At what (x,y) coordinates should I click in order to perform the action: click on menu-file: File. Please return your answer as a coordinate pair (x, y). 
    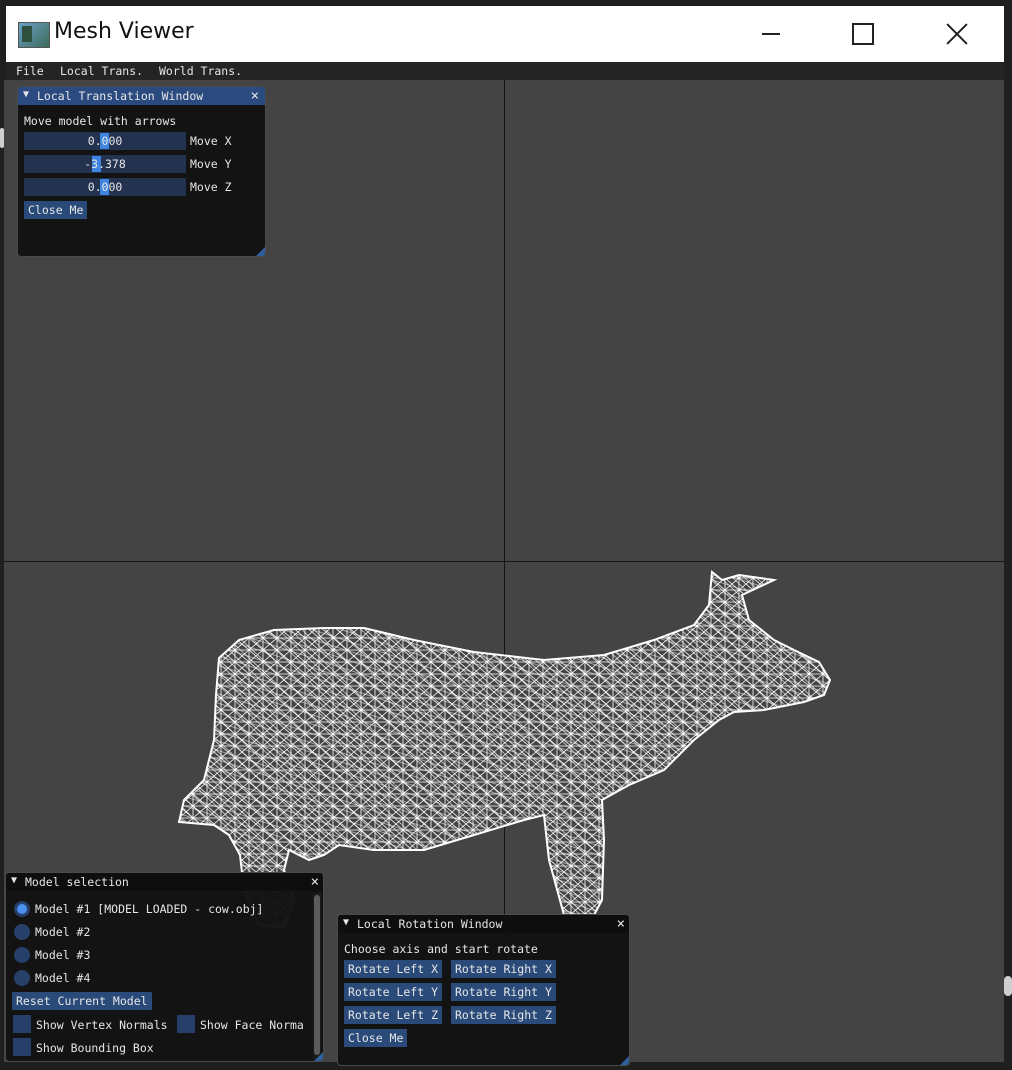
    Looking at the image, I should click on (30, 71).